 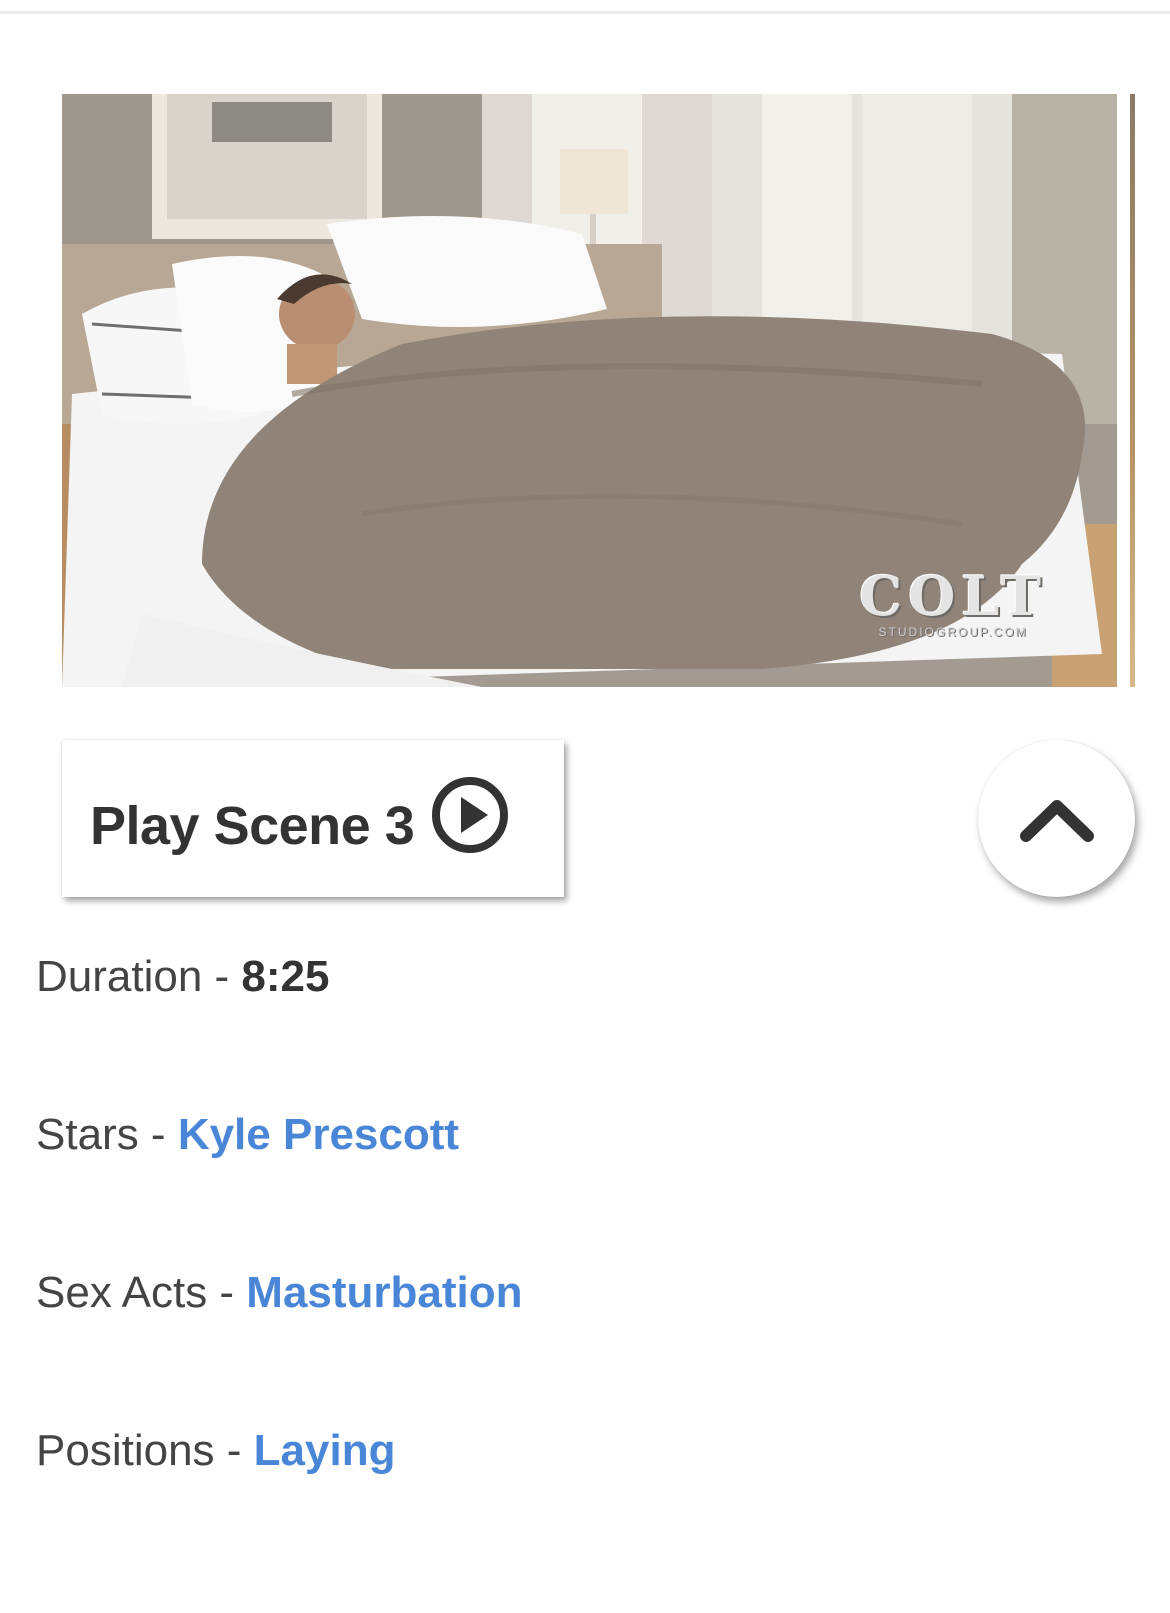 I want to click on position-link: Laying, so click(x=325, y=1450).